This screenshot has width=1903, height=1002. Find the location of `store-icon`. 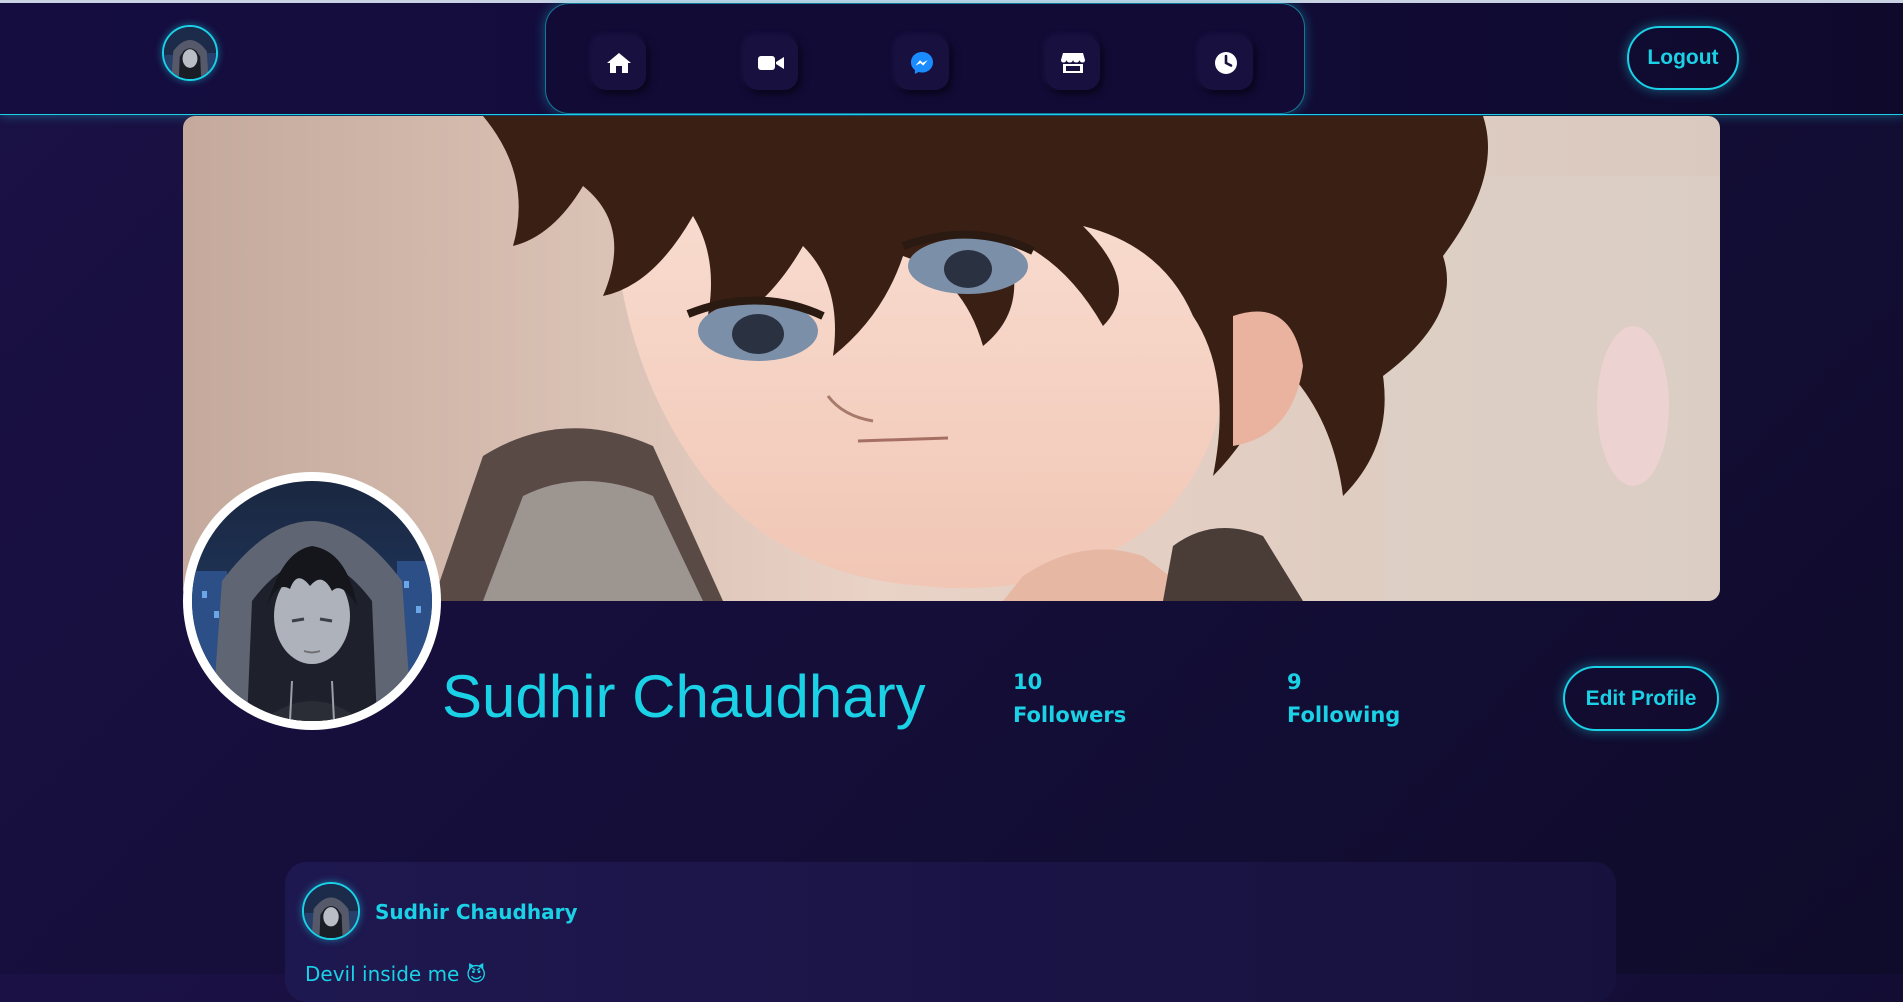

store-icon is located at coordinates (1073, 63).